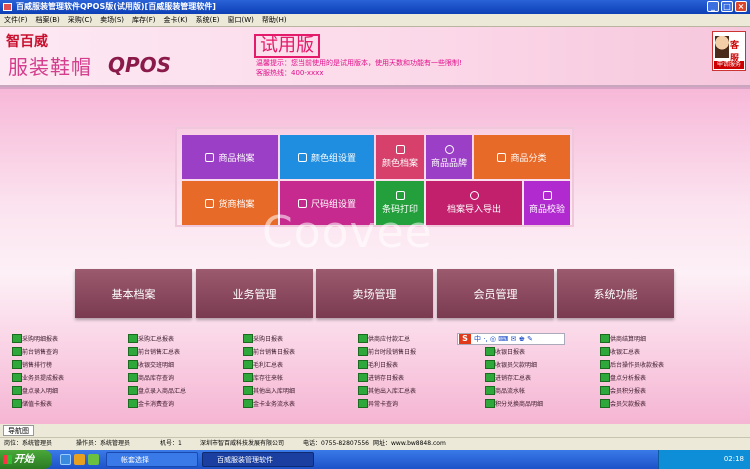 The image size is (750, 469). I want to click on input-method-bar: S 中 ·, ◎ ⌨ ✉ ♚ ✎, so click(511, 339).